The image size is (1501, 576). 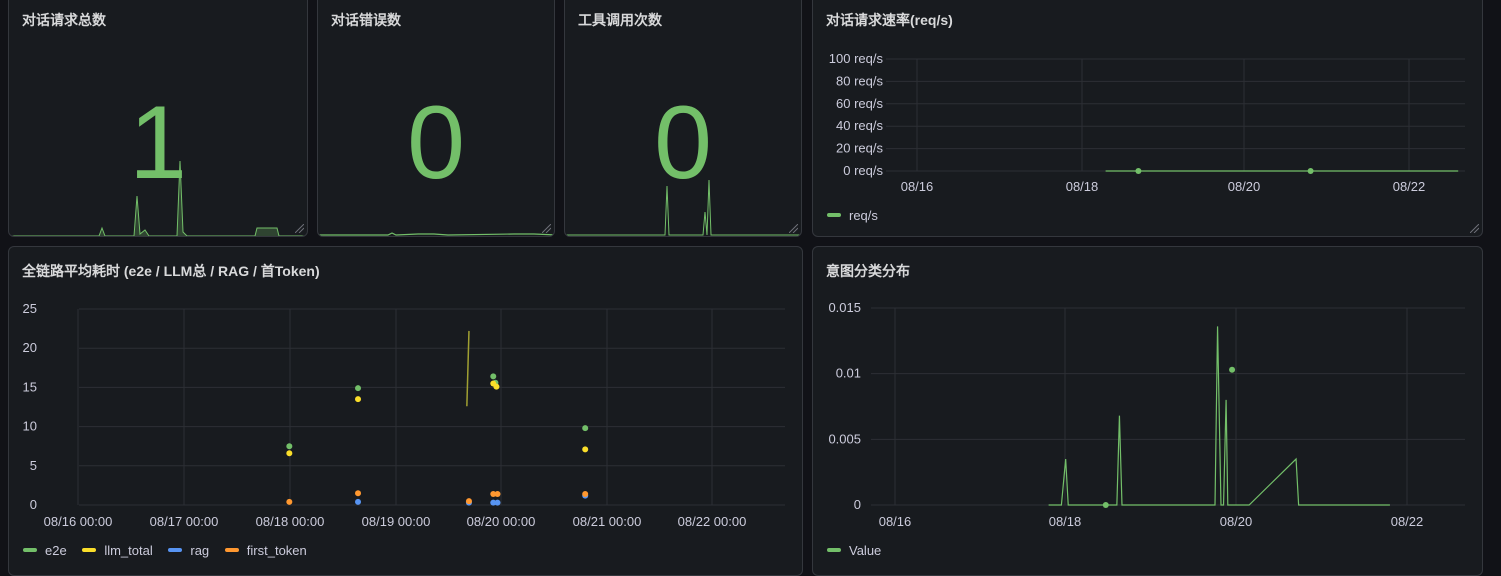 I want to click on y-tick-label: 0.005, so click(x=844, y=438).